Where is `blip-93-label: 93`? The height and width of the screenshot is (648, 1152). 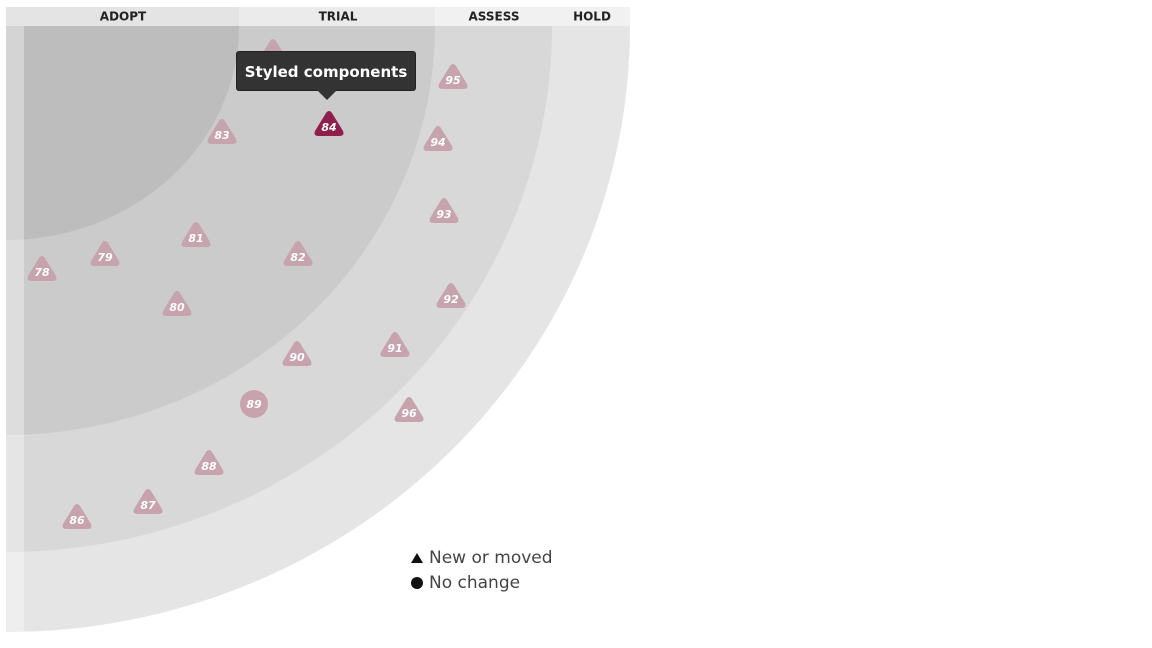 blip-93-label: 93 is located at coordinates (444, 214).